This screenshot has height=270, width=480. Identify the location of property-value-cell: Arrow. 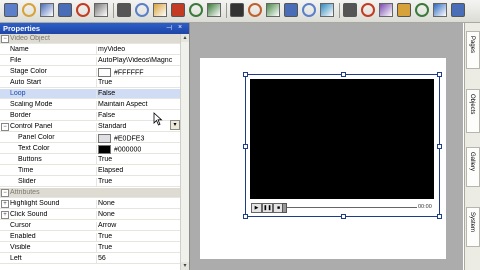
(138, 226).